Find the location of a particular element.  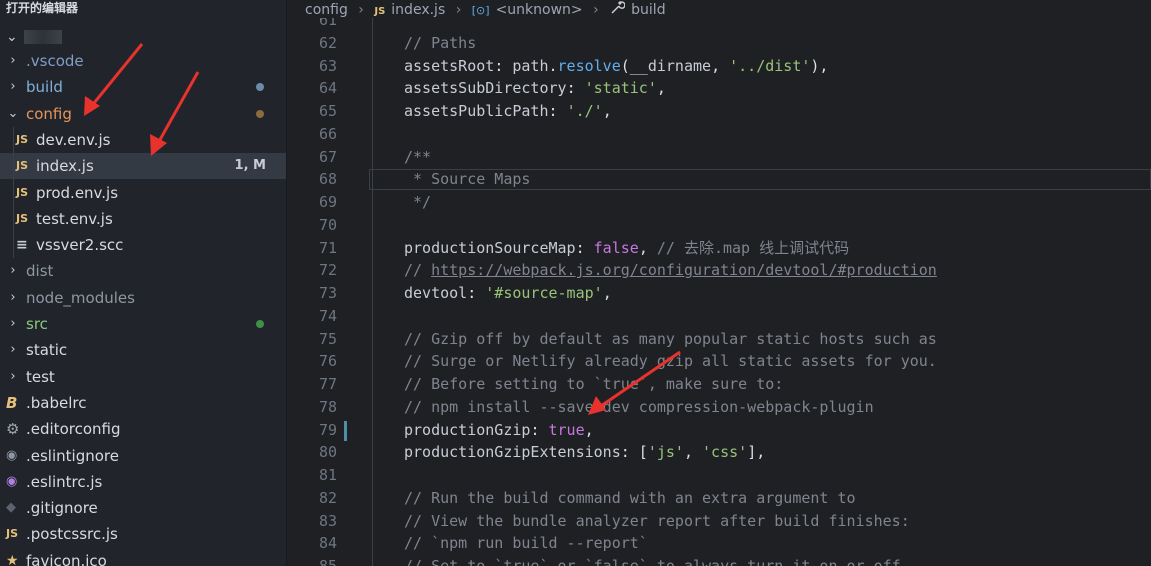

code-token: assetsRoot is located at coordinates (449, 65).